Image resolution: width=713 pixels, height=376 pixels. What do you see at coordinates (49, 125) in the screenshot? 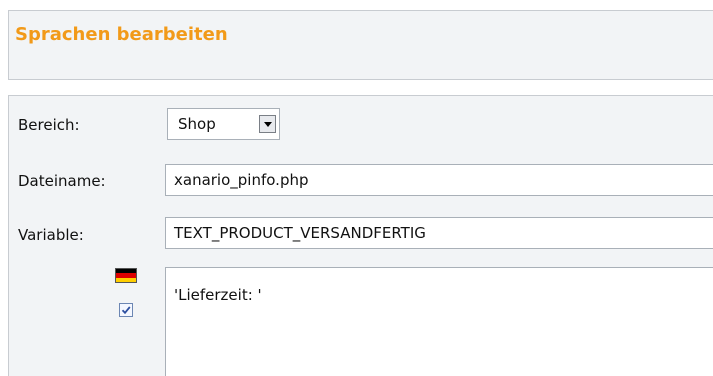
I see `bereich-label: Bereich:` at bounding box center [49, 125].